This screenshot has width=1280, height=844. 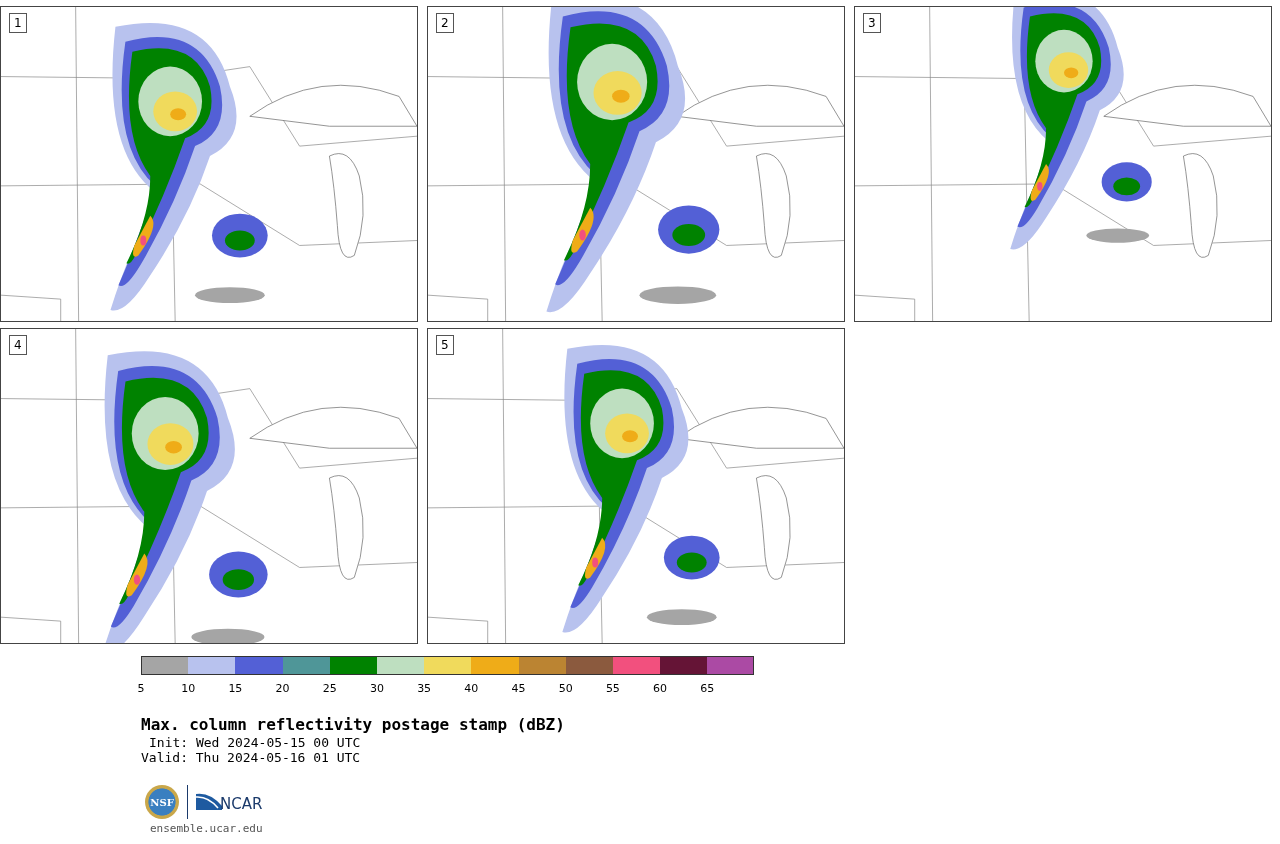 I want to click on seal-logo: NSF, so click(x=162, y=802).